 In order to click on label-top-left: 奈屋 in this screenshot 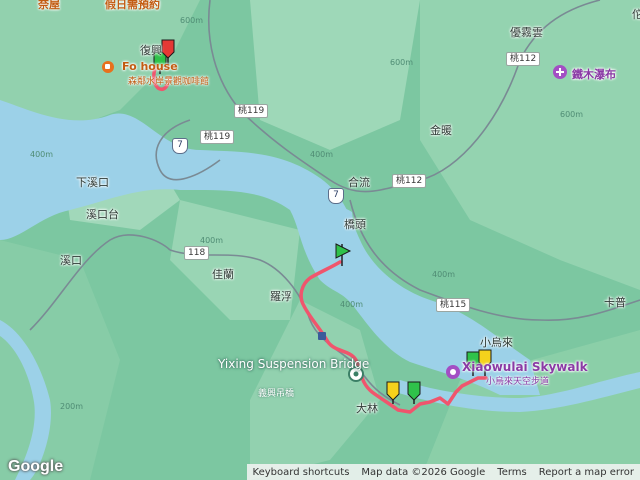, I will do `click(49, 5)`.